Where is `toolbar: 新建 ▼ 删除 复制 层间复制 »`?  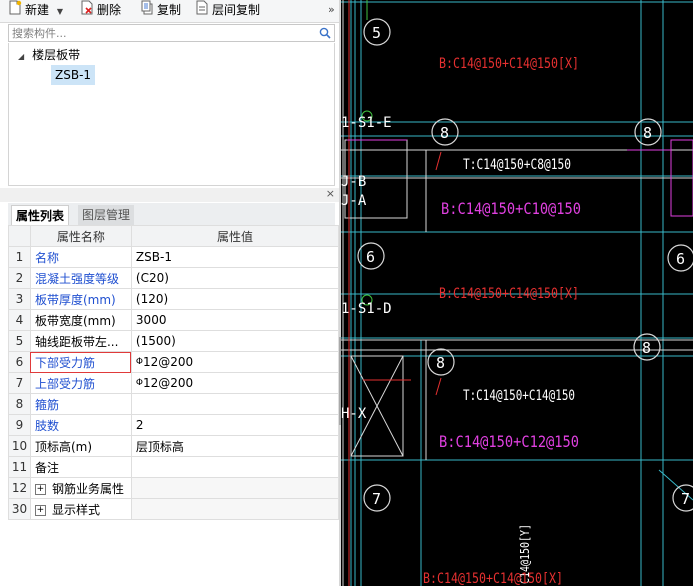 toolbar: 新建 ▼ 删除 复制 层间复制 » is located at coordinates (170, 11).